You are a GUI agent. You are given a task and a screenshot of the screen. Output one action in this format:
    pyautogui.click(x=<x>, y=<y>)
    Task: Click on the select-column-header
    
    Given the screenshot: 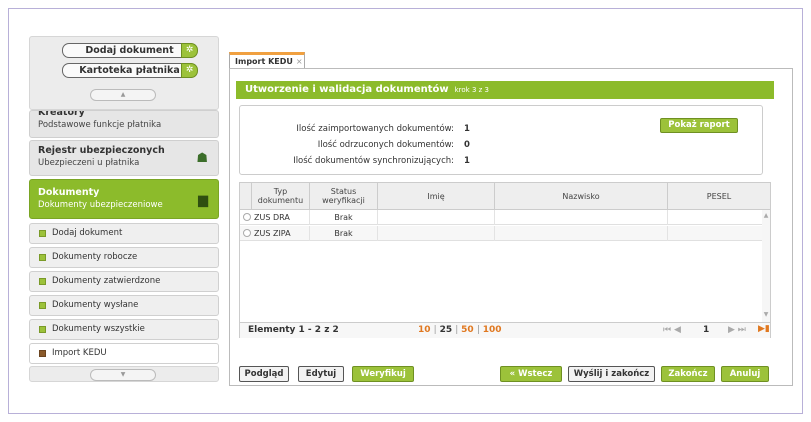 What is the action you would take?
    pyautogui.click(x=246, y=196)
    